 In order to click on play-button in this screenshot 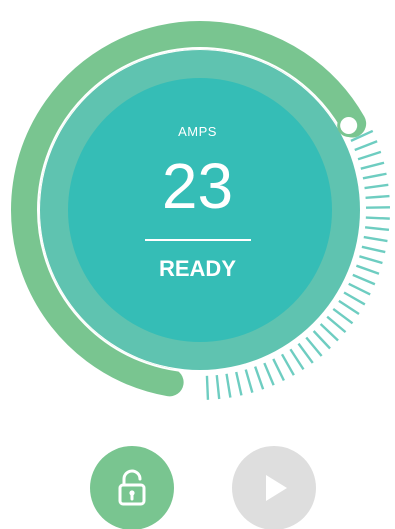, I will do `click(274, 487)`.